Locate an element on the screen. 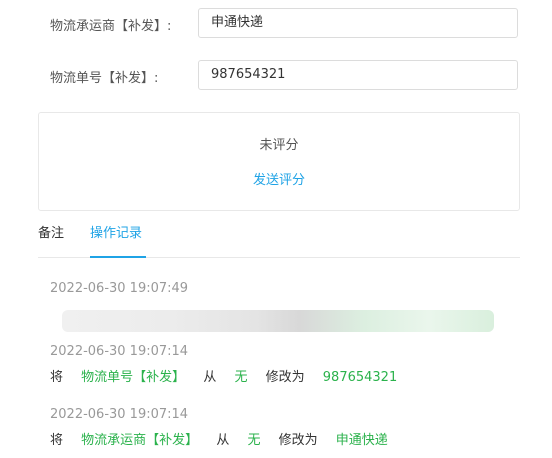  log-entry: 2022-06-30 19:07:49 is located at coordinates (119, 288).